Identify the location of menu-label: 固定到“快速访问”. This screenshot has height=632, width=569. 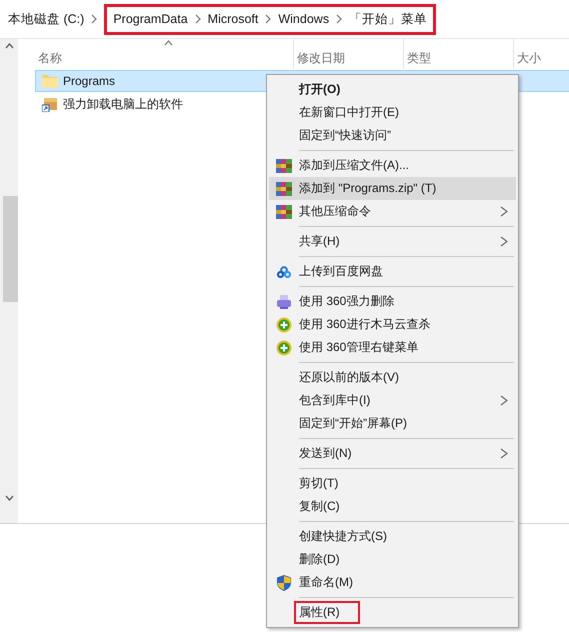
(345, 135).